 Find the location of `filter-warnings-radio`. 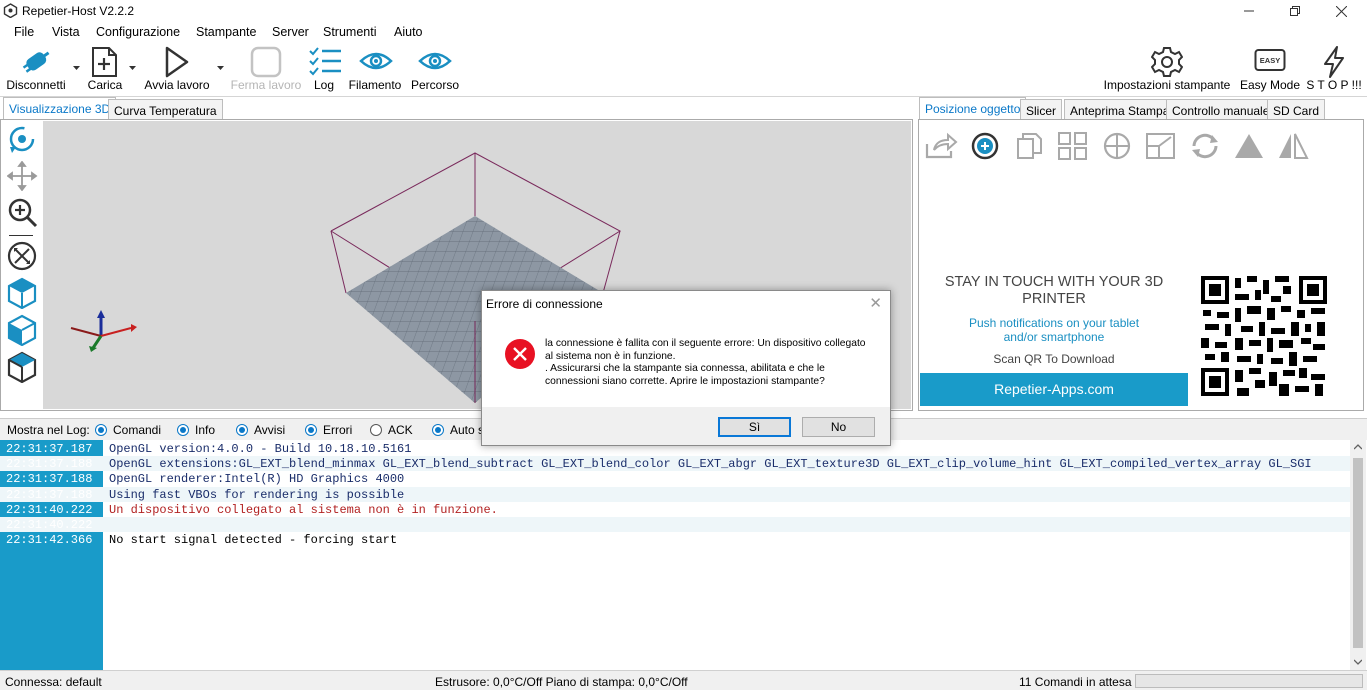

filter-warnings-radio is located at coordinates (242, 430).